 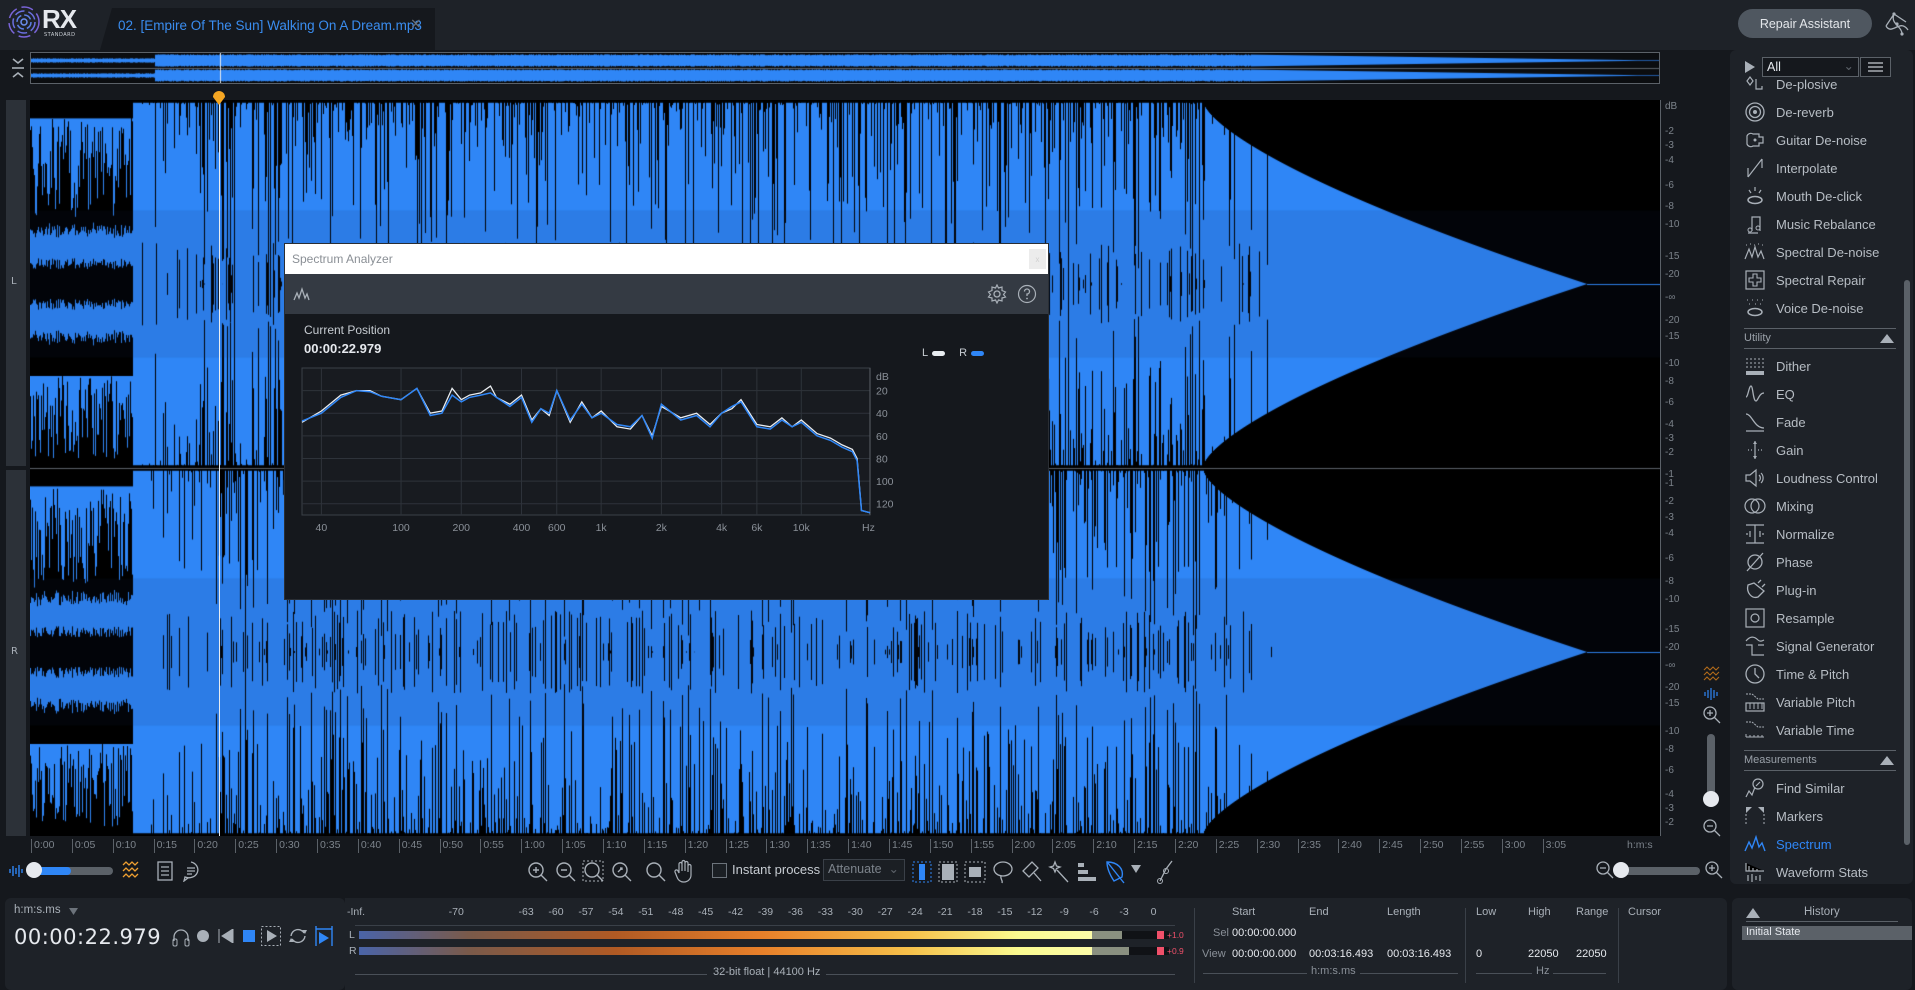 What do you see at coordinates (1907, 562) in the screenshot?
I see `module-panel-scrollbar` at bounding box center [1907, 562].